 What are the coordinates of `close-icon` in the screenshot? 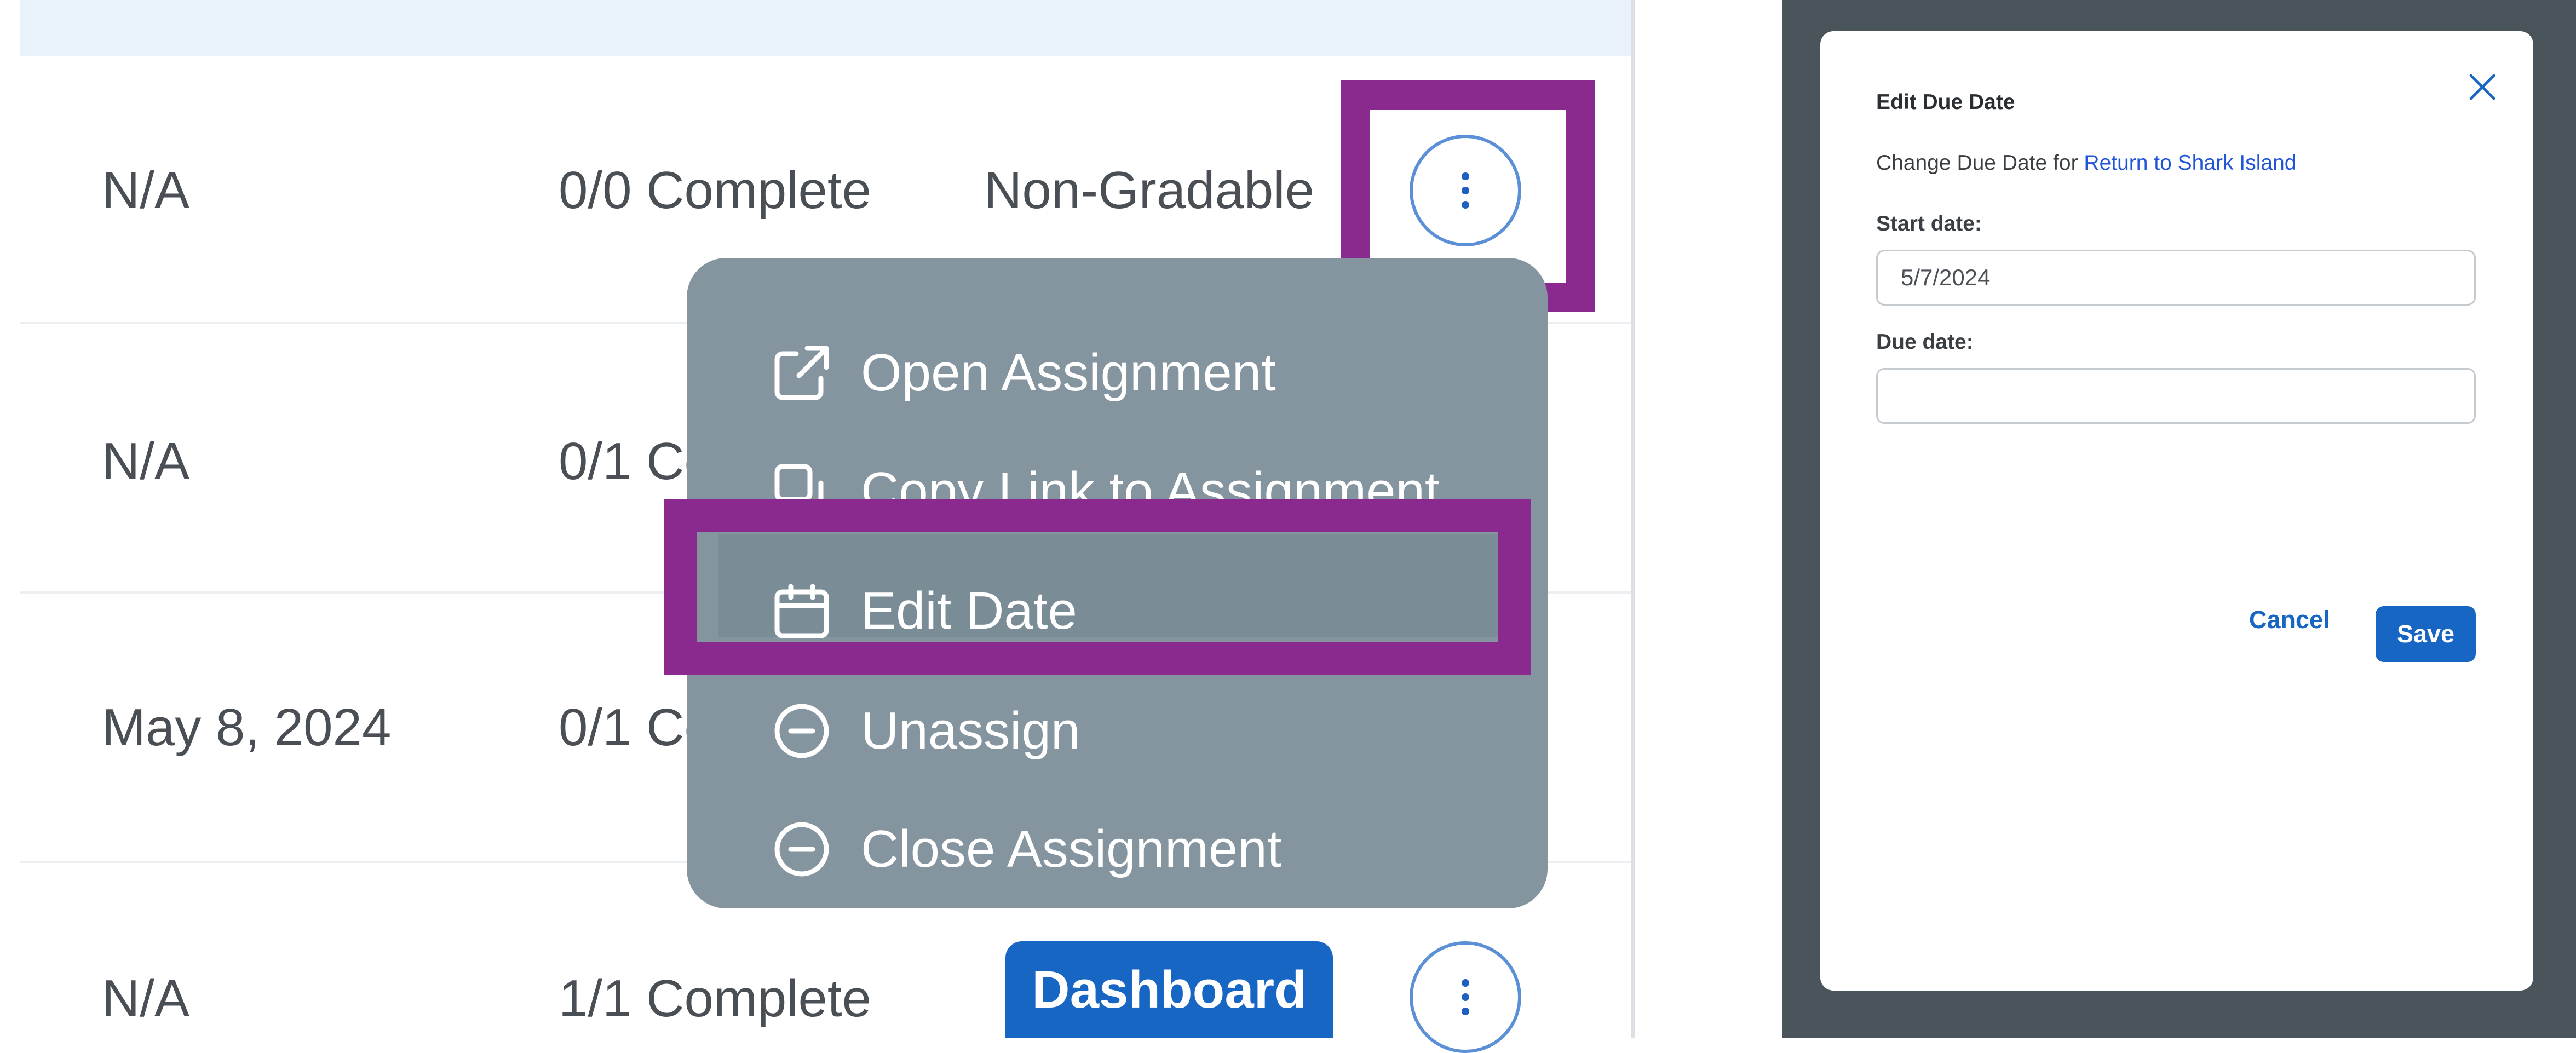 It's located at (2482, 87).